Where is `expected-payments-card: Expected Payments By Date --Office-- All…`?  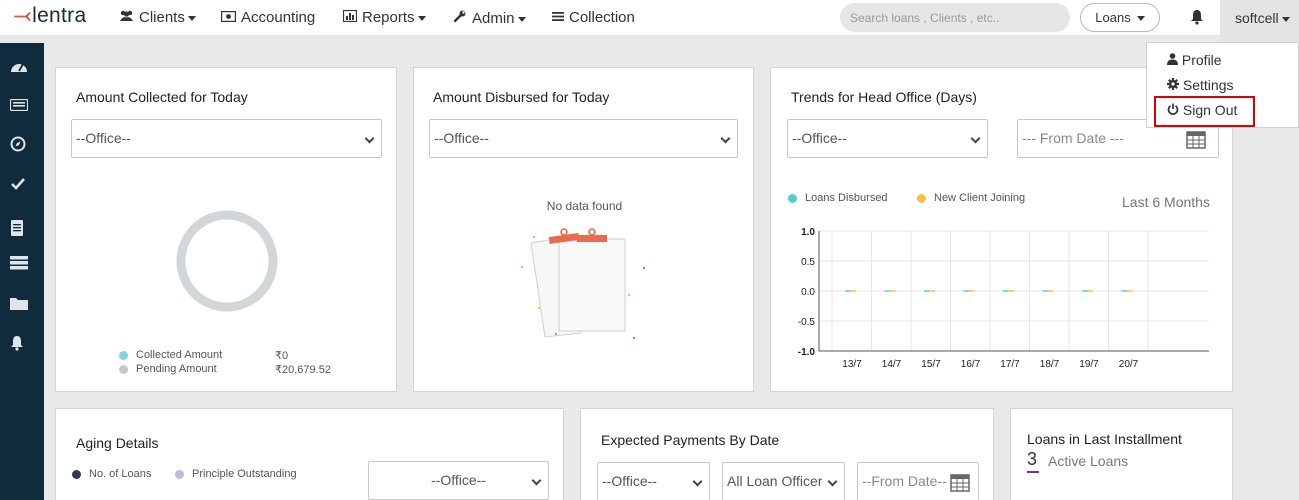
expected-payments-card: Expected Payments By Date --Office-- All… is located at coordinates (787, 454).